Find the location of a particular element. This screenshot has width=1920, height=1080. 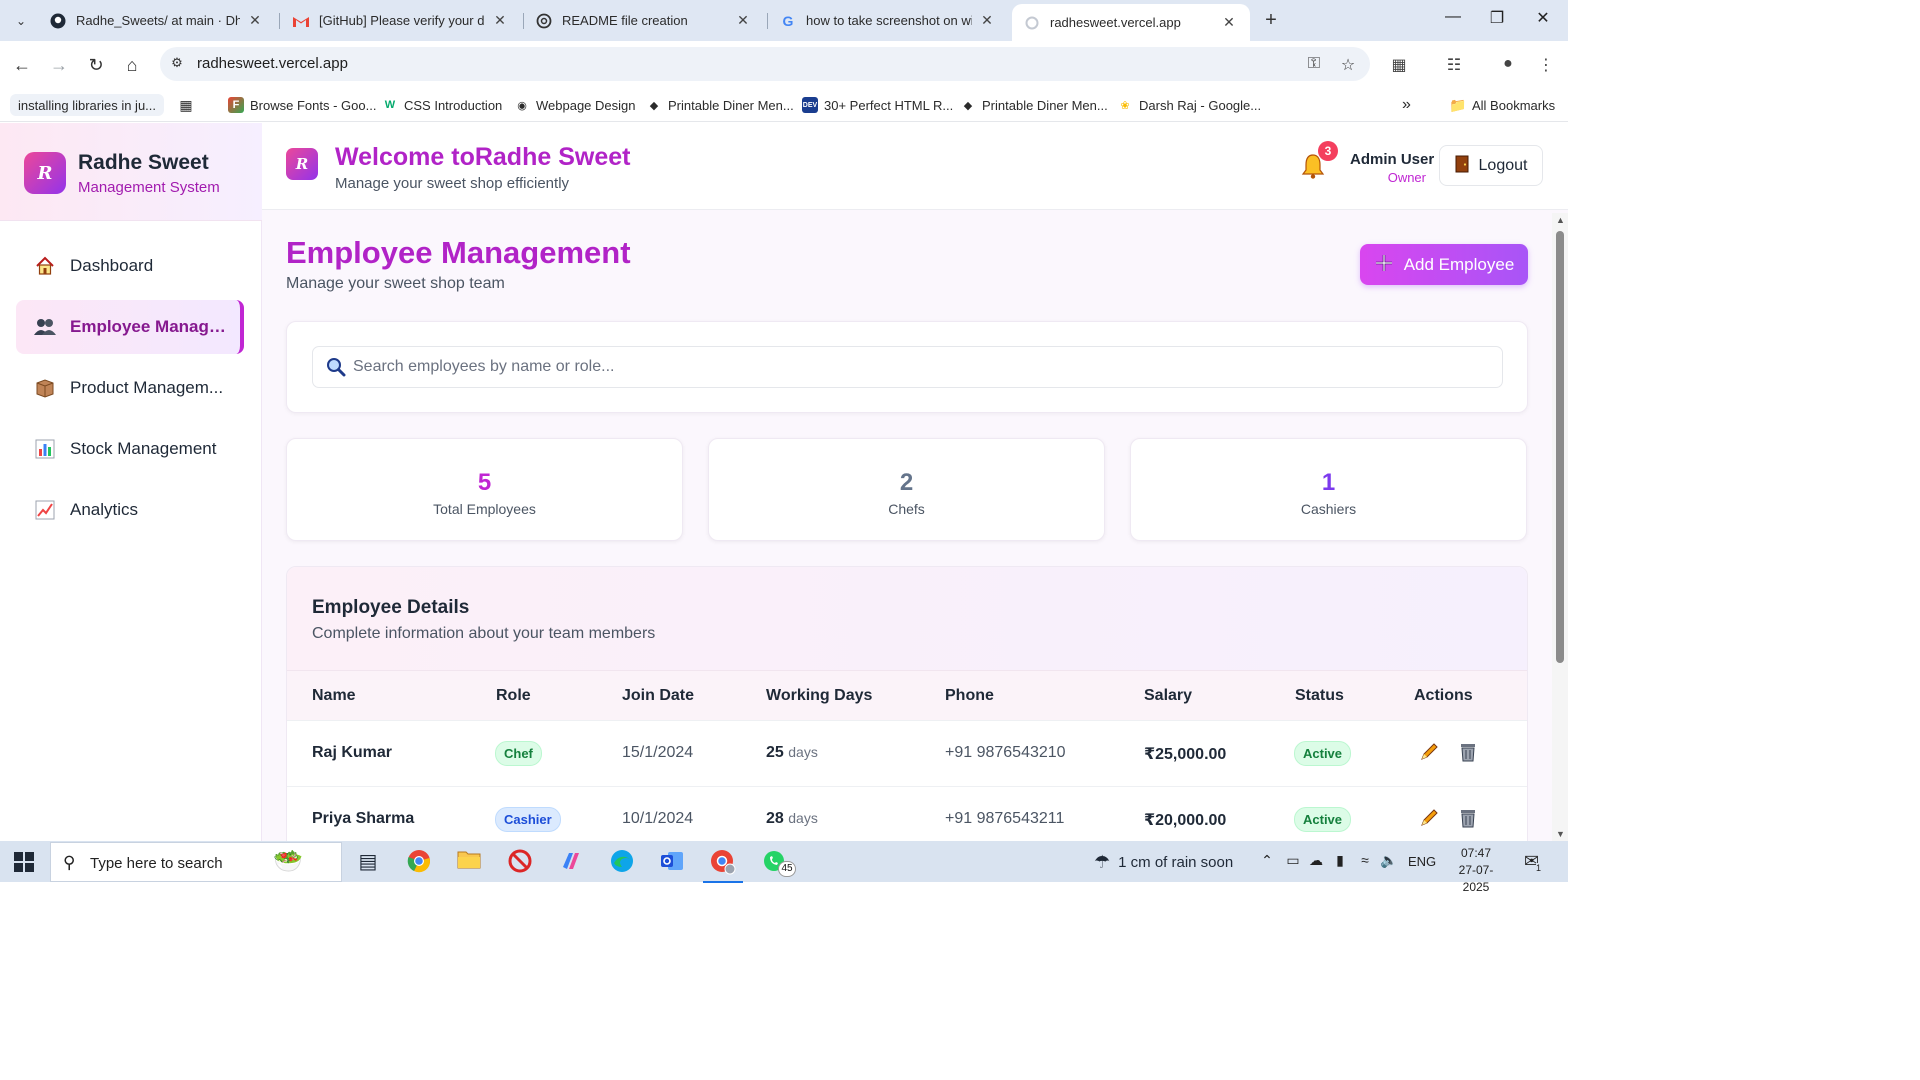

copilot-icon is located at coordinates (571, 862).